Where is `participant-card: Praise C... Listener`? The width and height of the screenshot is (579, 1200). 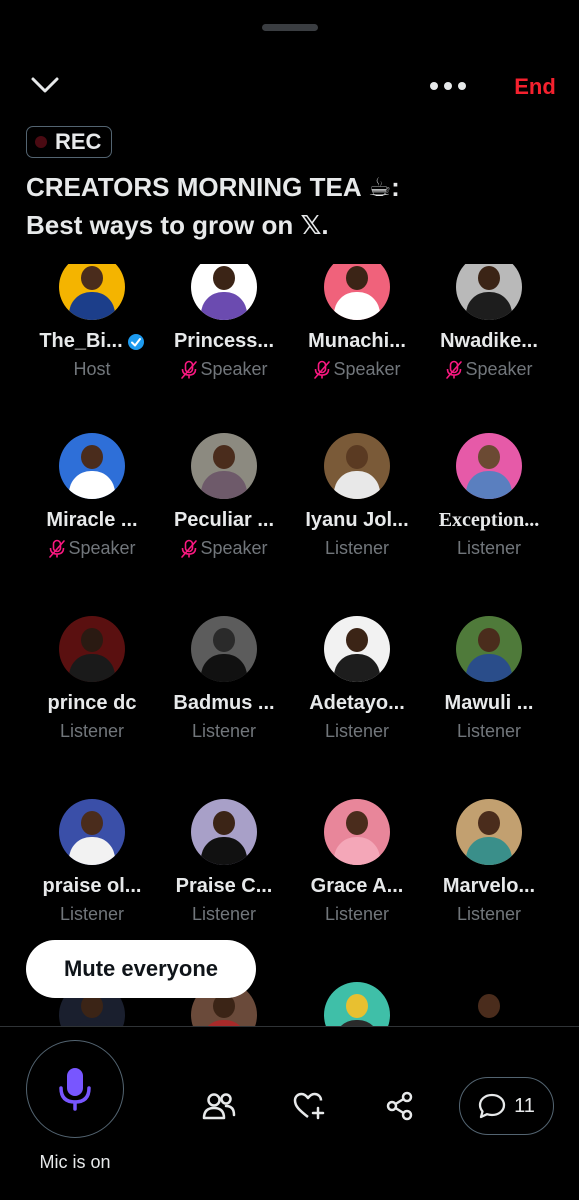
participant-card: Praise C... Listener is located at coordinates (224, 862).